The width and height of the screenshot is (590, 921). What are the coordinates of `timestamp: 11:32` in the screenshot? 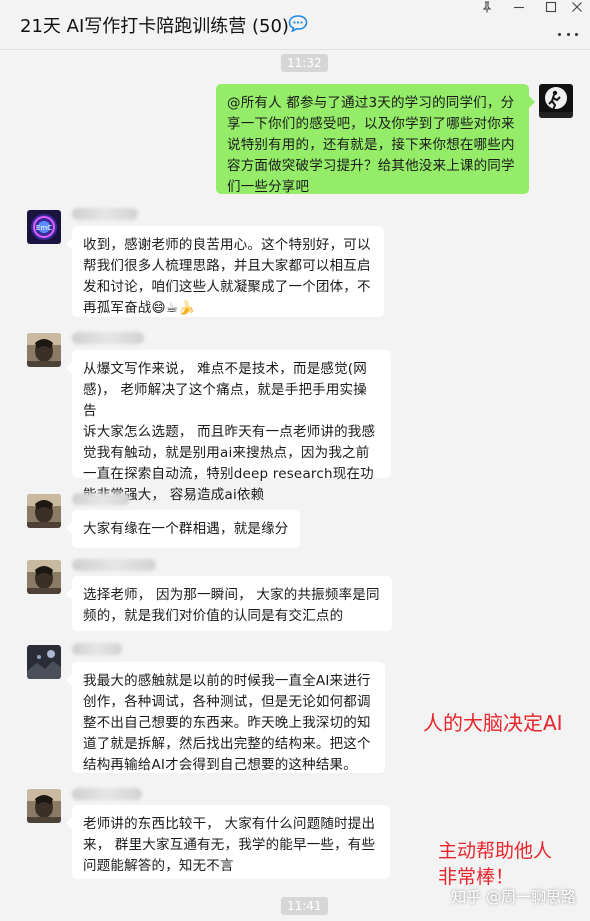 It's located at (304, 63).